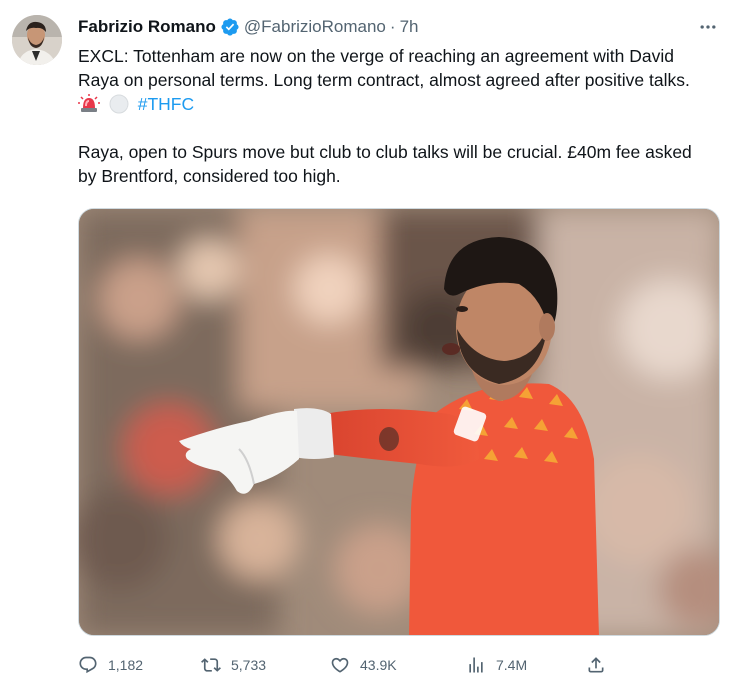 The width and height of the screenshot is (731, 687). I want to click on avatar, so click(37, 40).